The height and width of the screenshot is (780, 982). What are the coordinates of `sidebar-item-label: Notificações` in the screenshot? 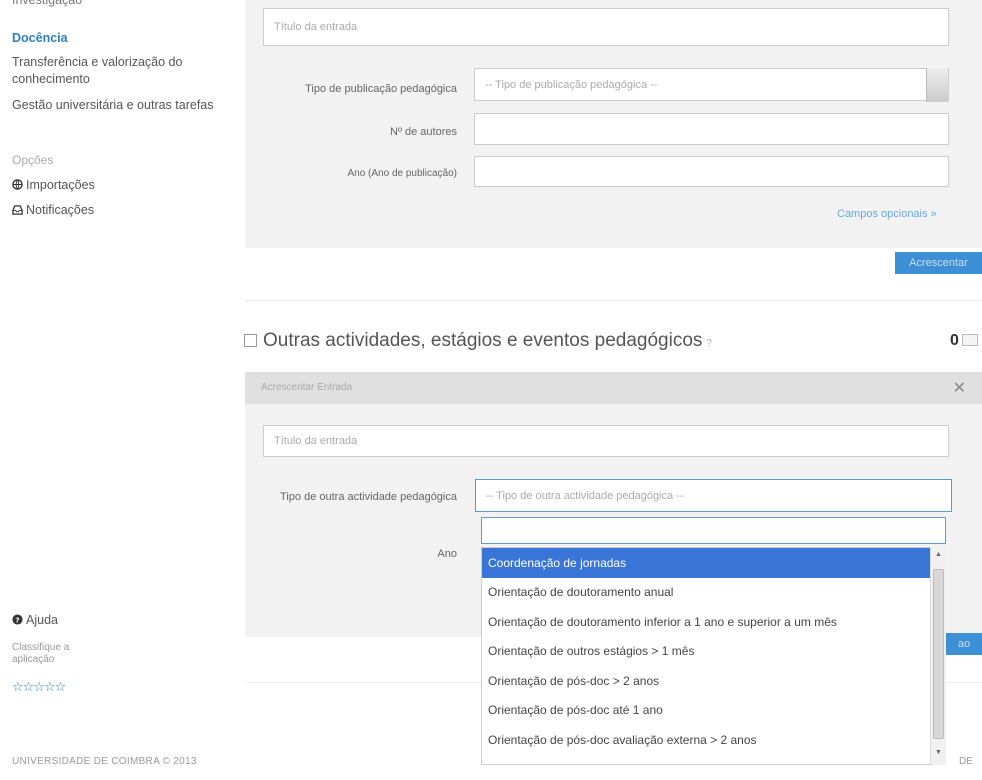 It's located at (60, 210).